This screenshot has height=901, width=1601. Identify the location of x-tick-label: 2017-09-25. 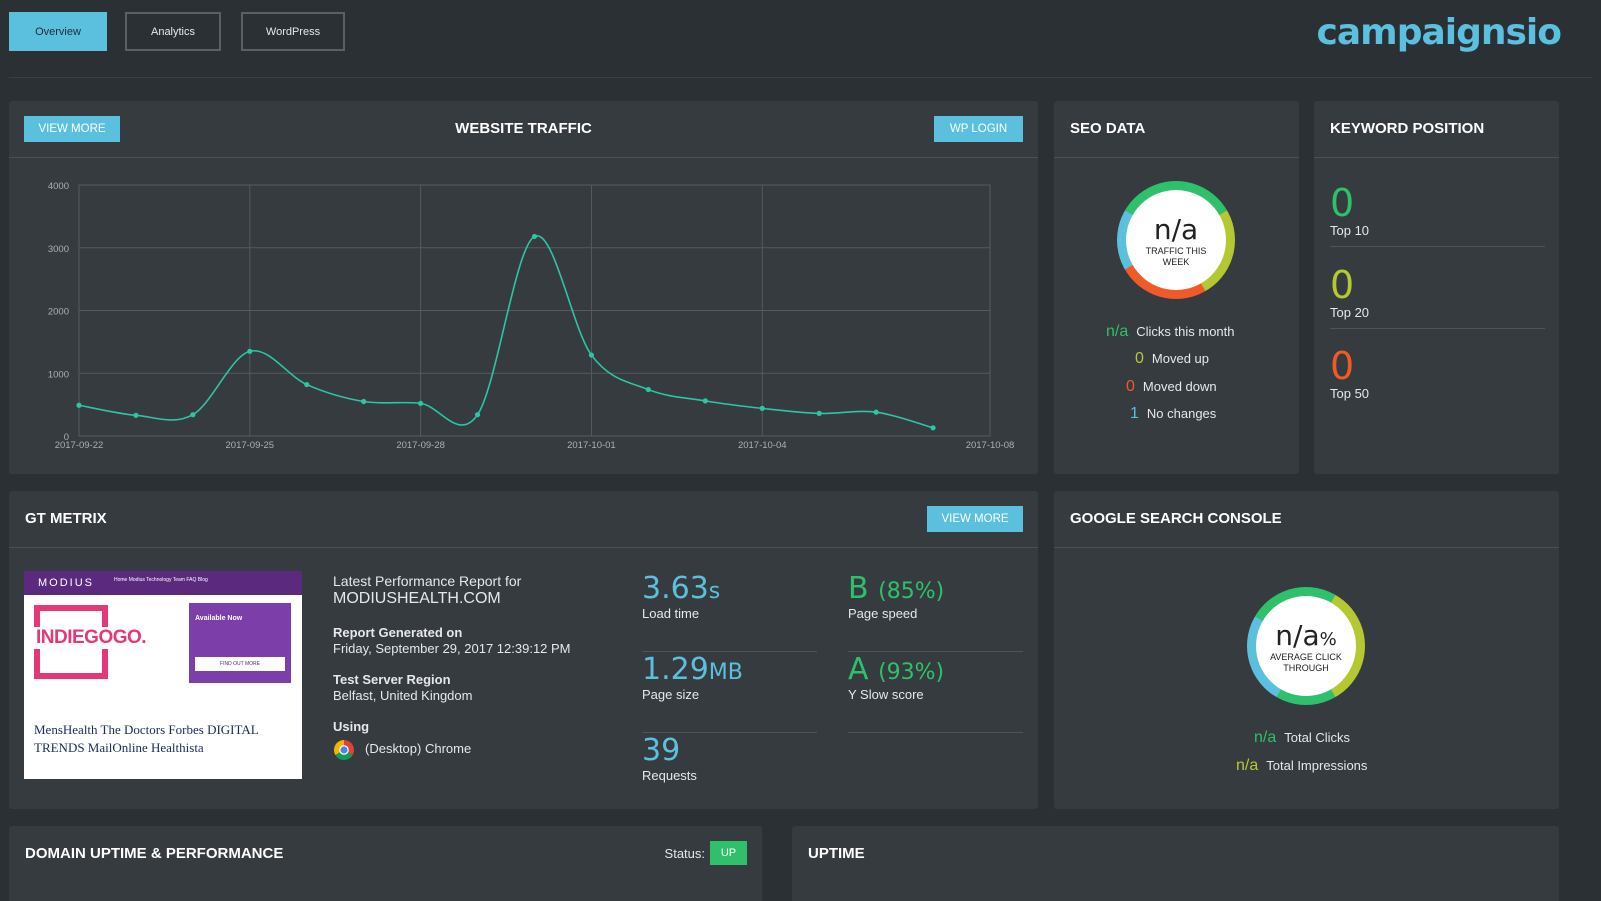
(250, 445).